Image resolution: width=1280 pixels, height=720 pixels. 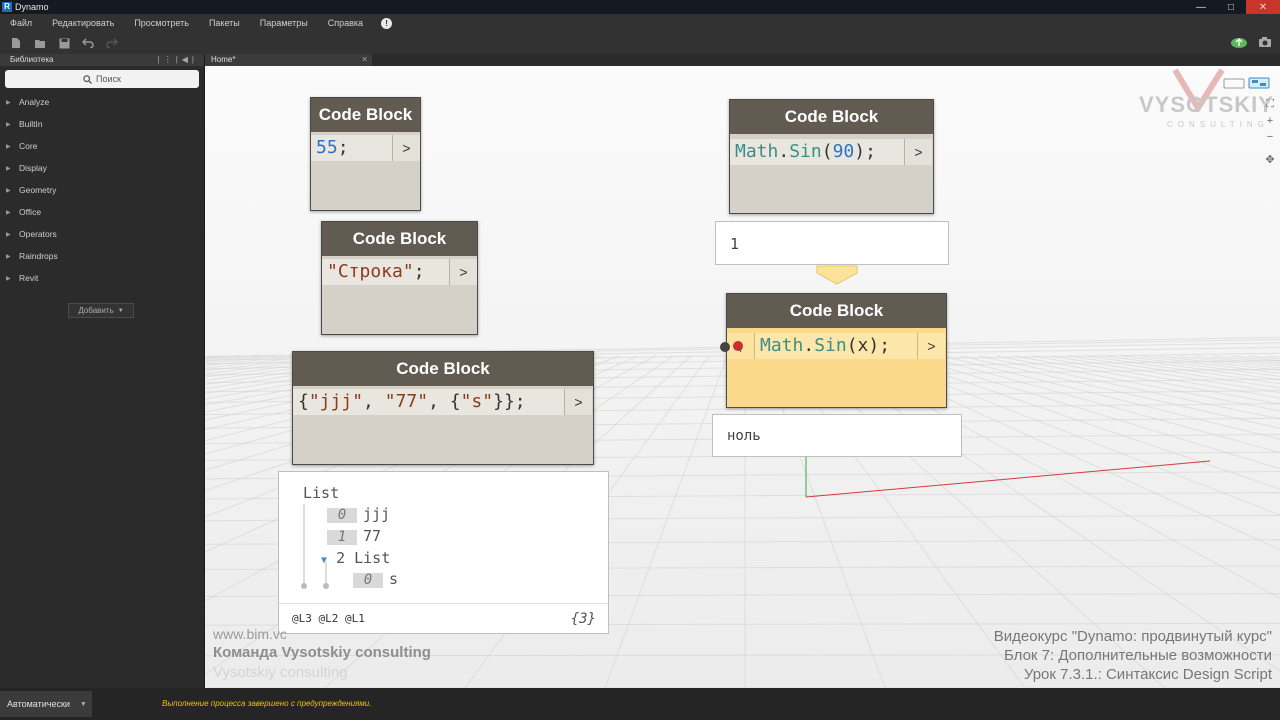 I want to click on zoom-in-icon: +, so click(x=1270, y=121).